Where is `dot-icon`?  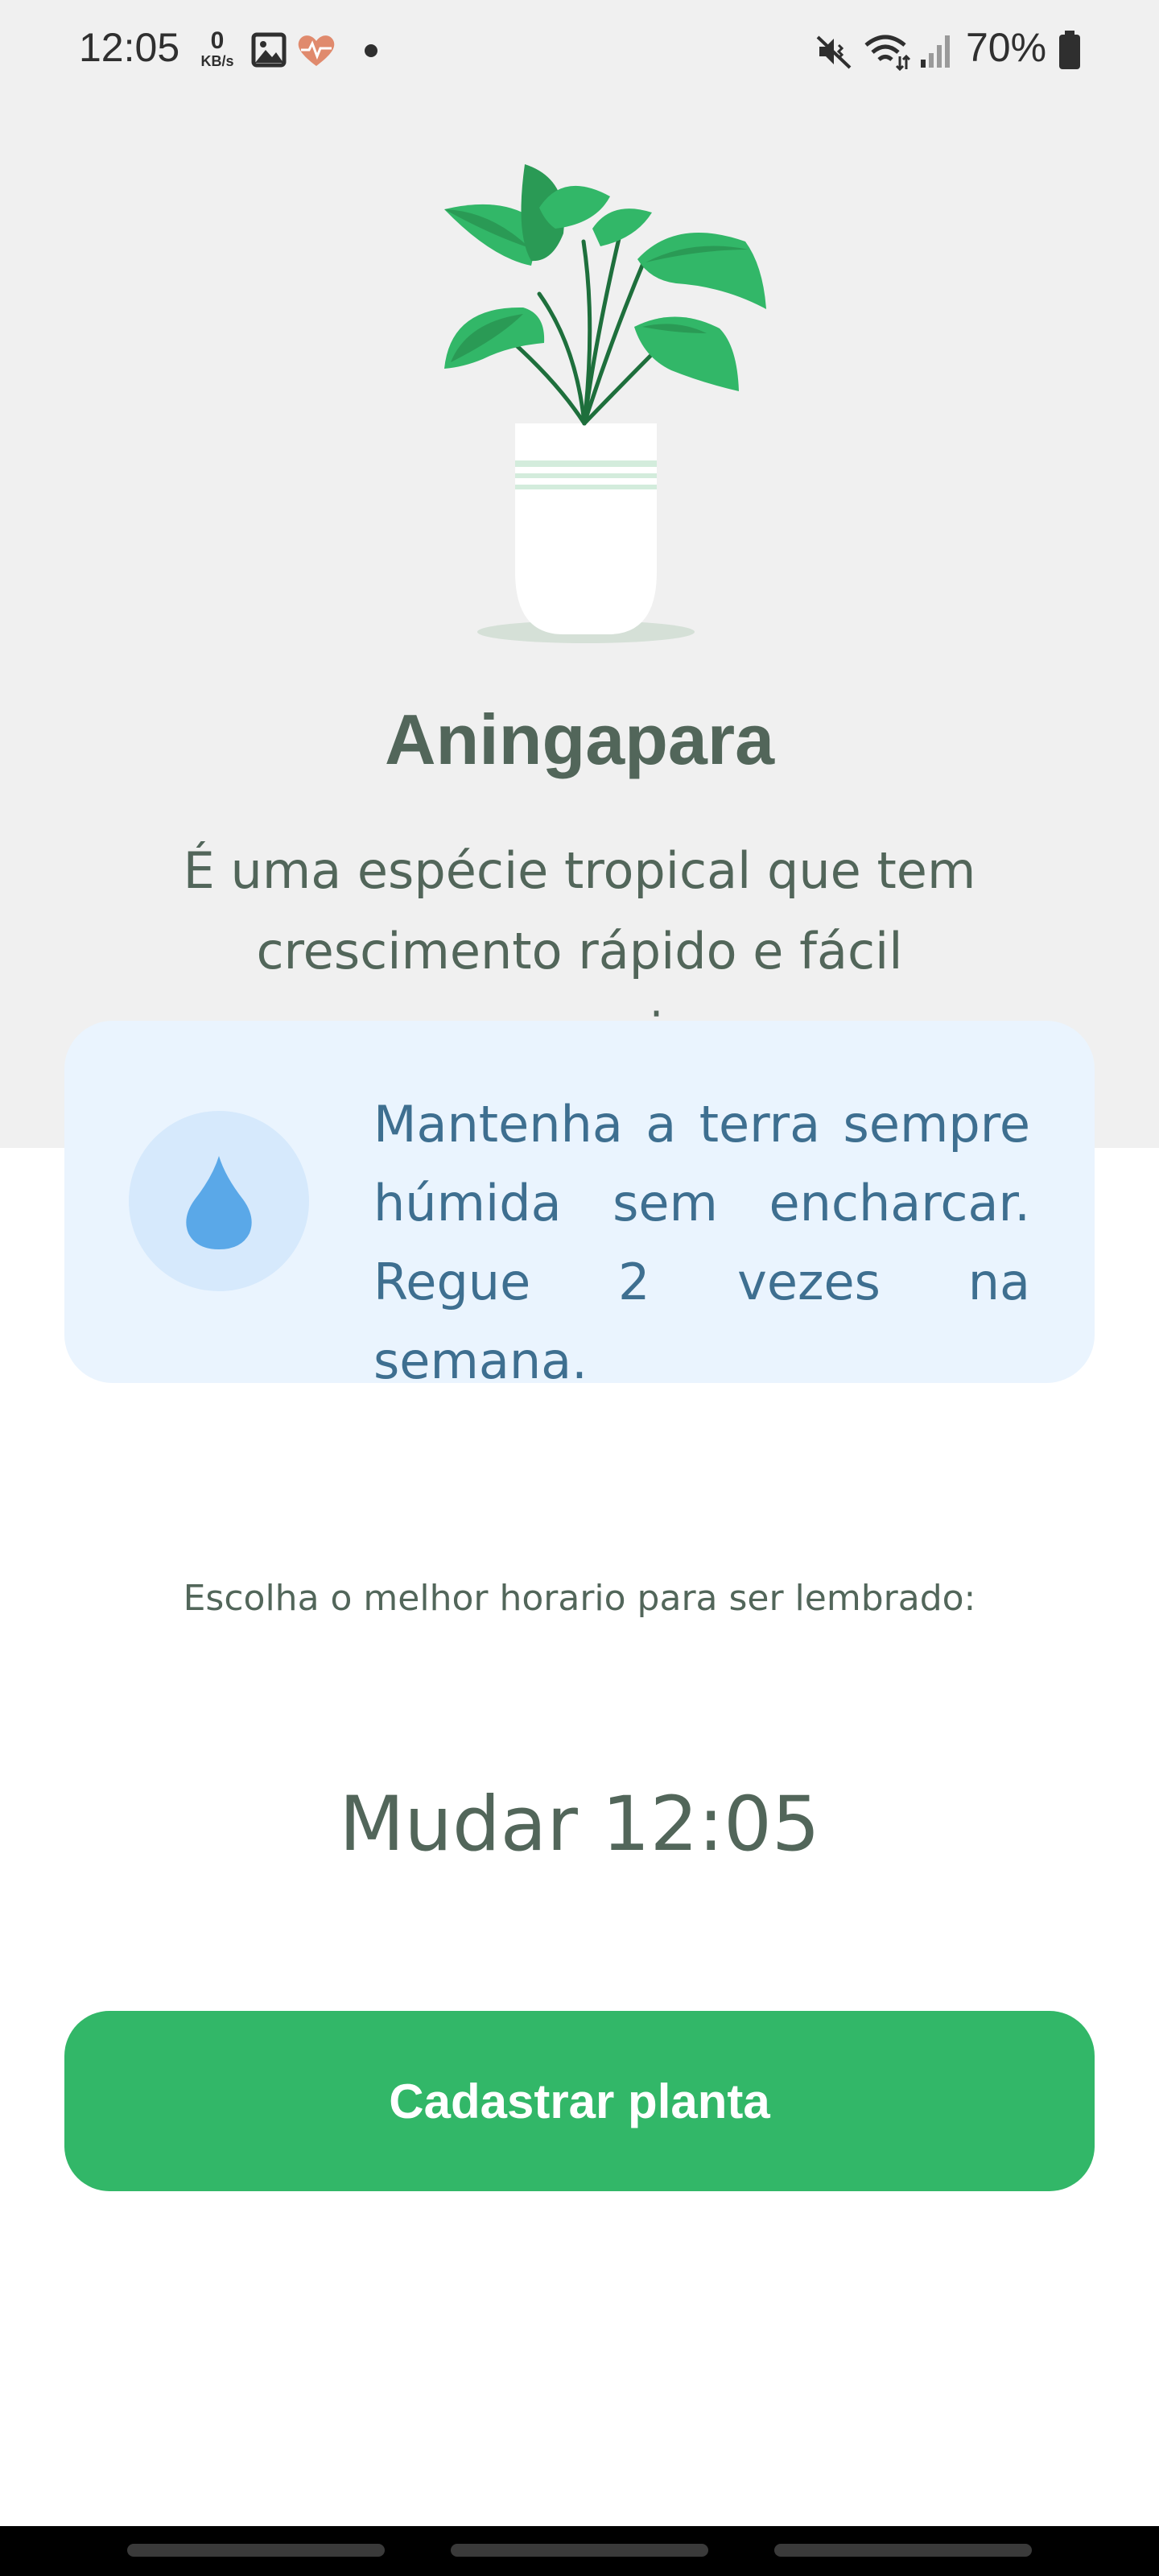 dot-icon is located at coordinates (371, 50).